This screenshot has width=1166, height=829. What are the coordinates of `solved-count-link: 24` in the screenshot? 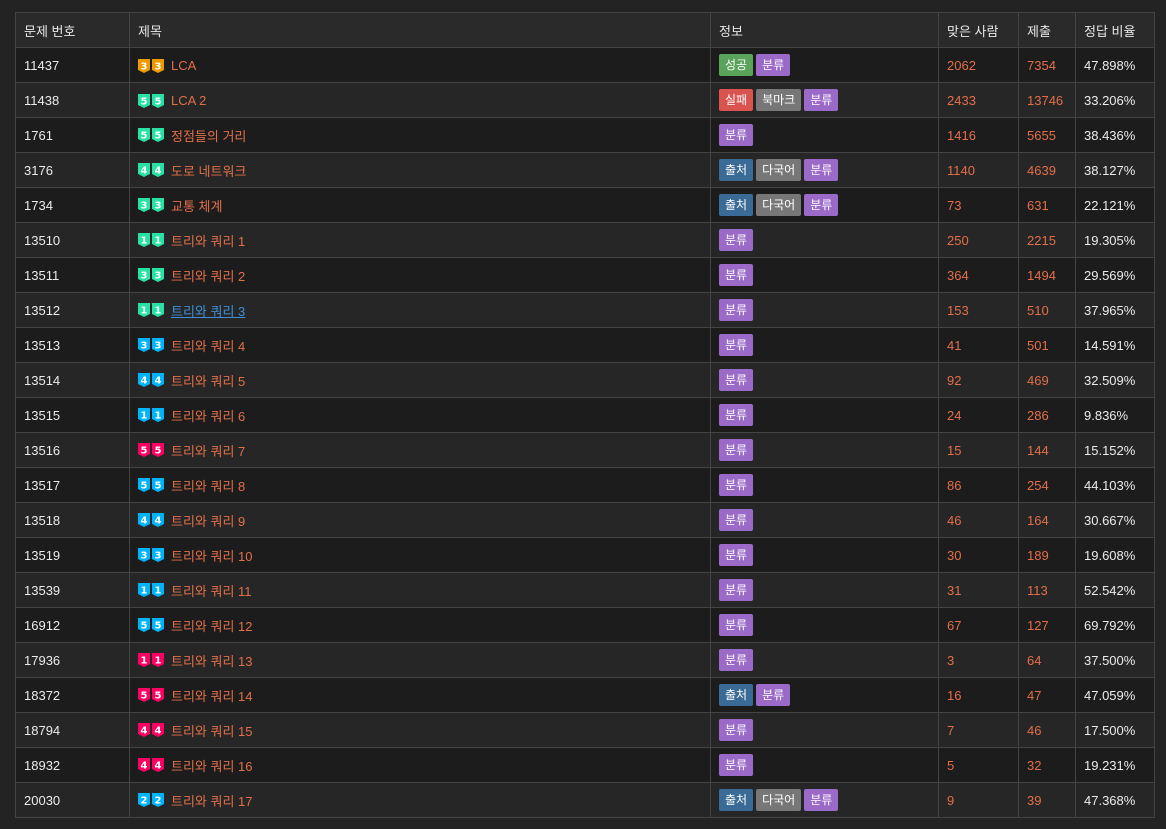 It's located at (978, 415).